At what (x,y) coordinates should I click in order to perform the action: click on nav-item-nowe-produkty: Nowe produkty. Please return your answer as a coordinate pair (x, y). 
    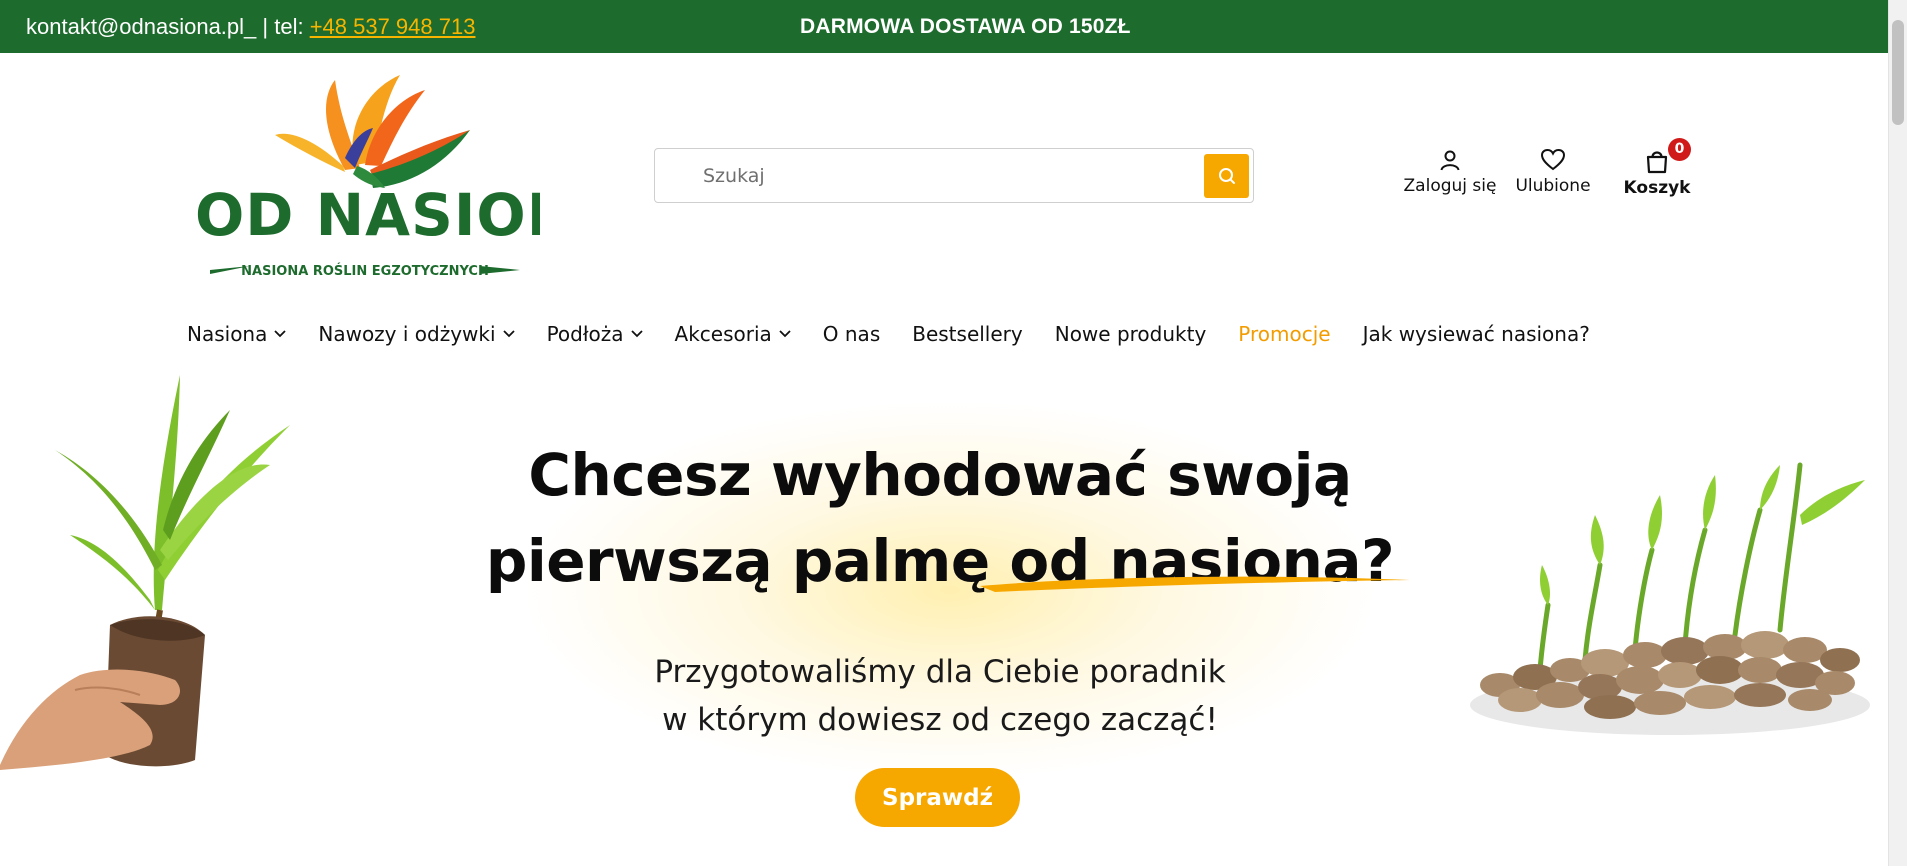
    Looking at the image, I should click on (1131, 334).